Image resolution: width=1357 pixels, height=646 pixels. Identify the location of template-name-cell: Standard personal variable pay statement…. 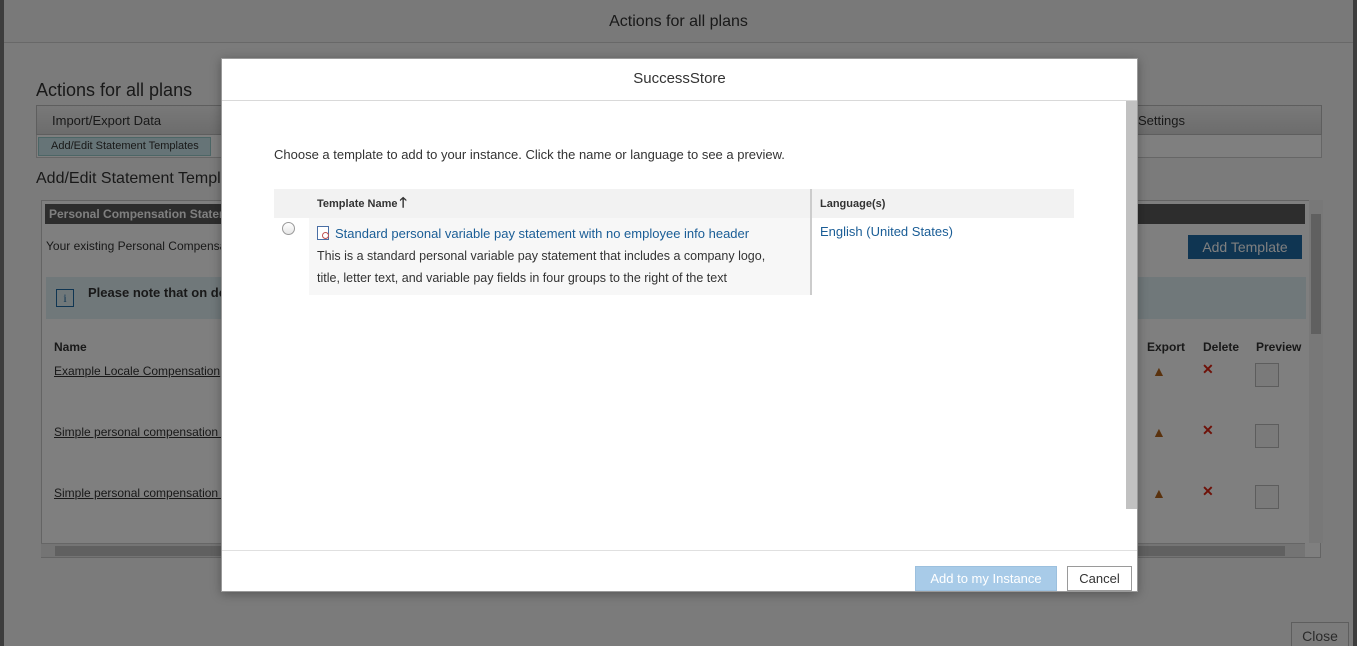
(560, 256).